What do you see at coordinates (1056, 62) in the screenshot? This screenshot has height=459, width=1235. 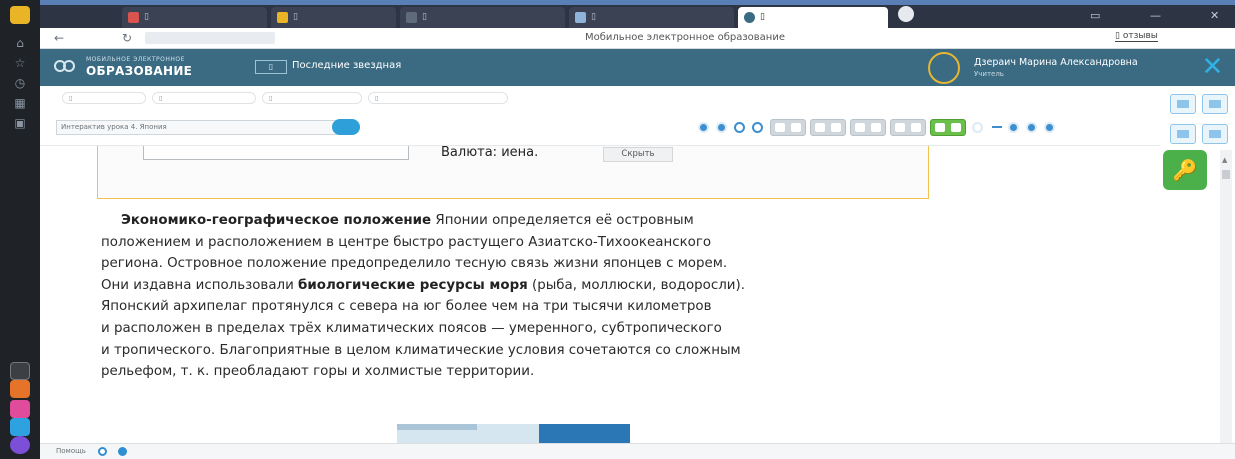 I see `user-name: Дзераич Марина Александровна` at bounding box center [1056, 62].